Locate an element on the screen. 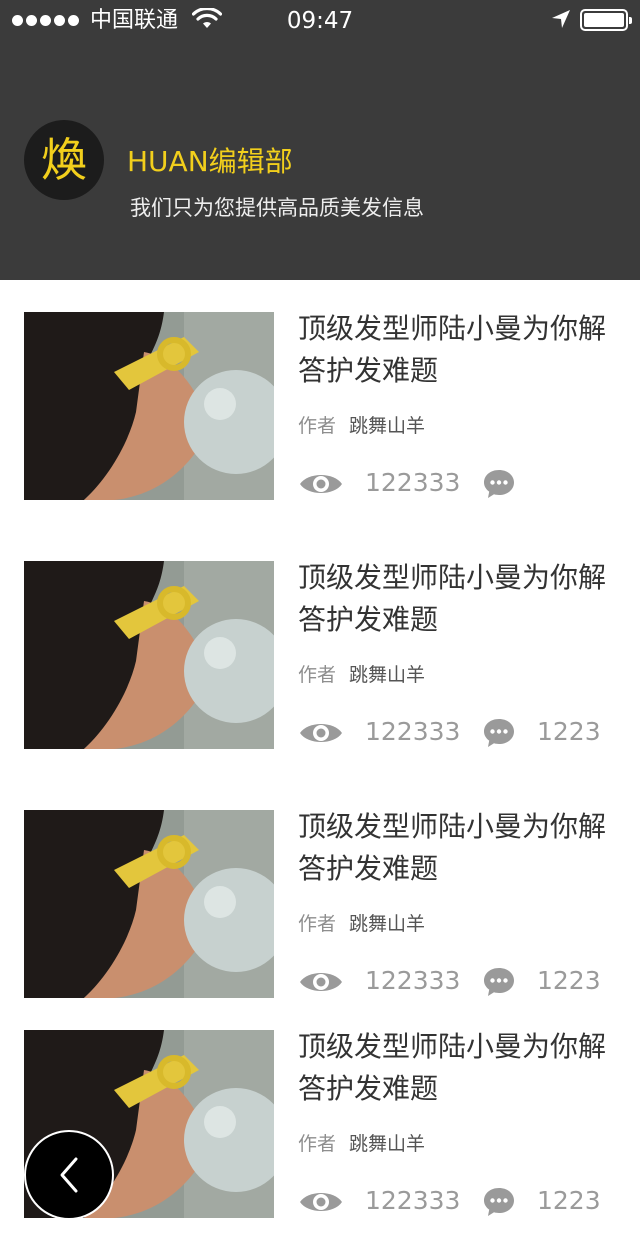 This screenshot has height=1250, width=640. back-button is located at coordinates (69, 1175).